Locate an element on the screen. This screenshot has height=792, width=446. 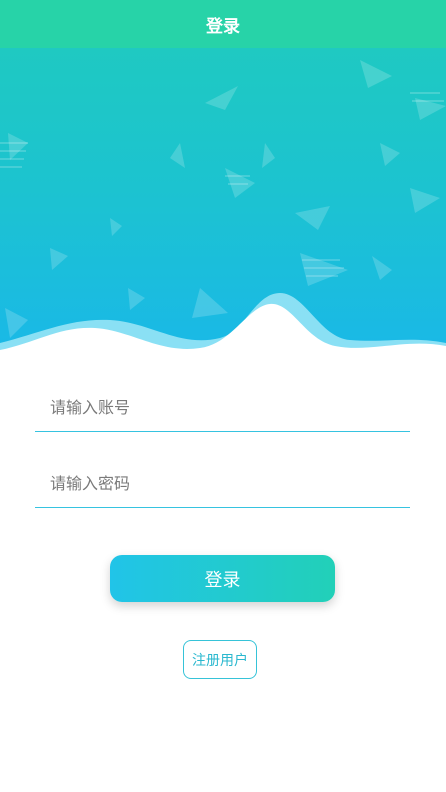
password-field is located at coordinates (222, 483).